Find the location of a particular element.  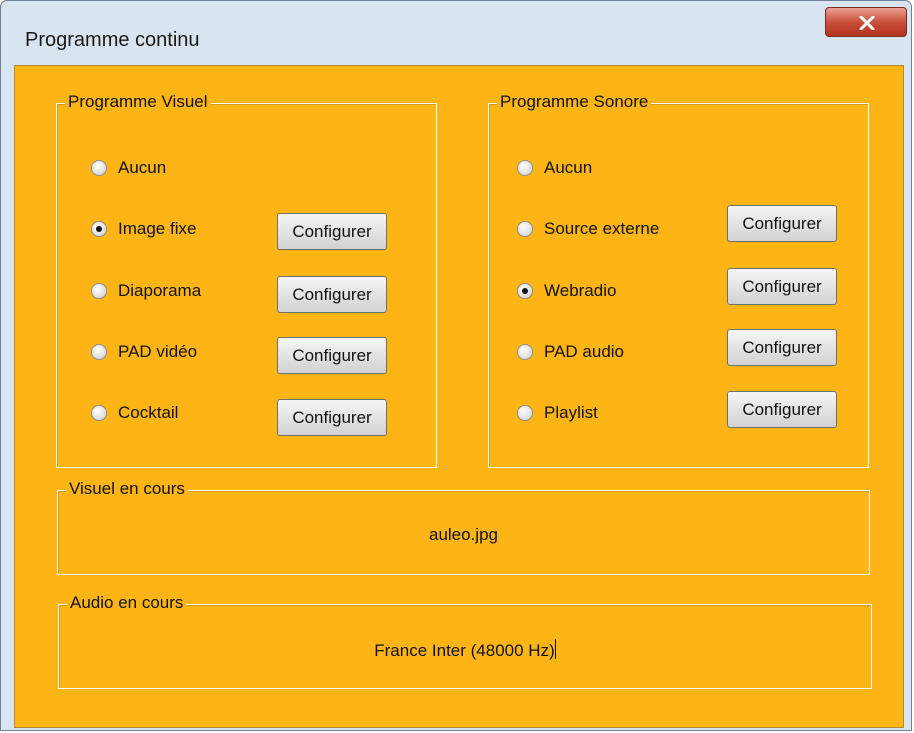

audio-radio-source-externe is located at coordinates (525, 229).